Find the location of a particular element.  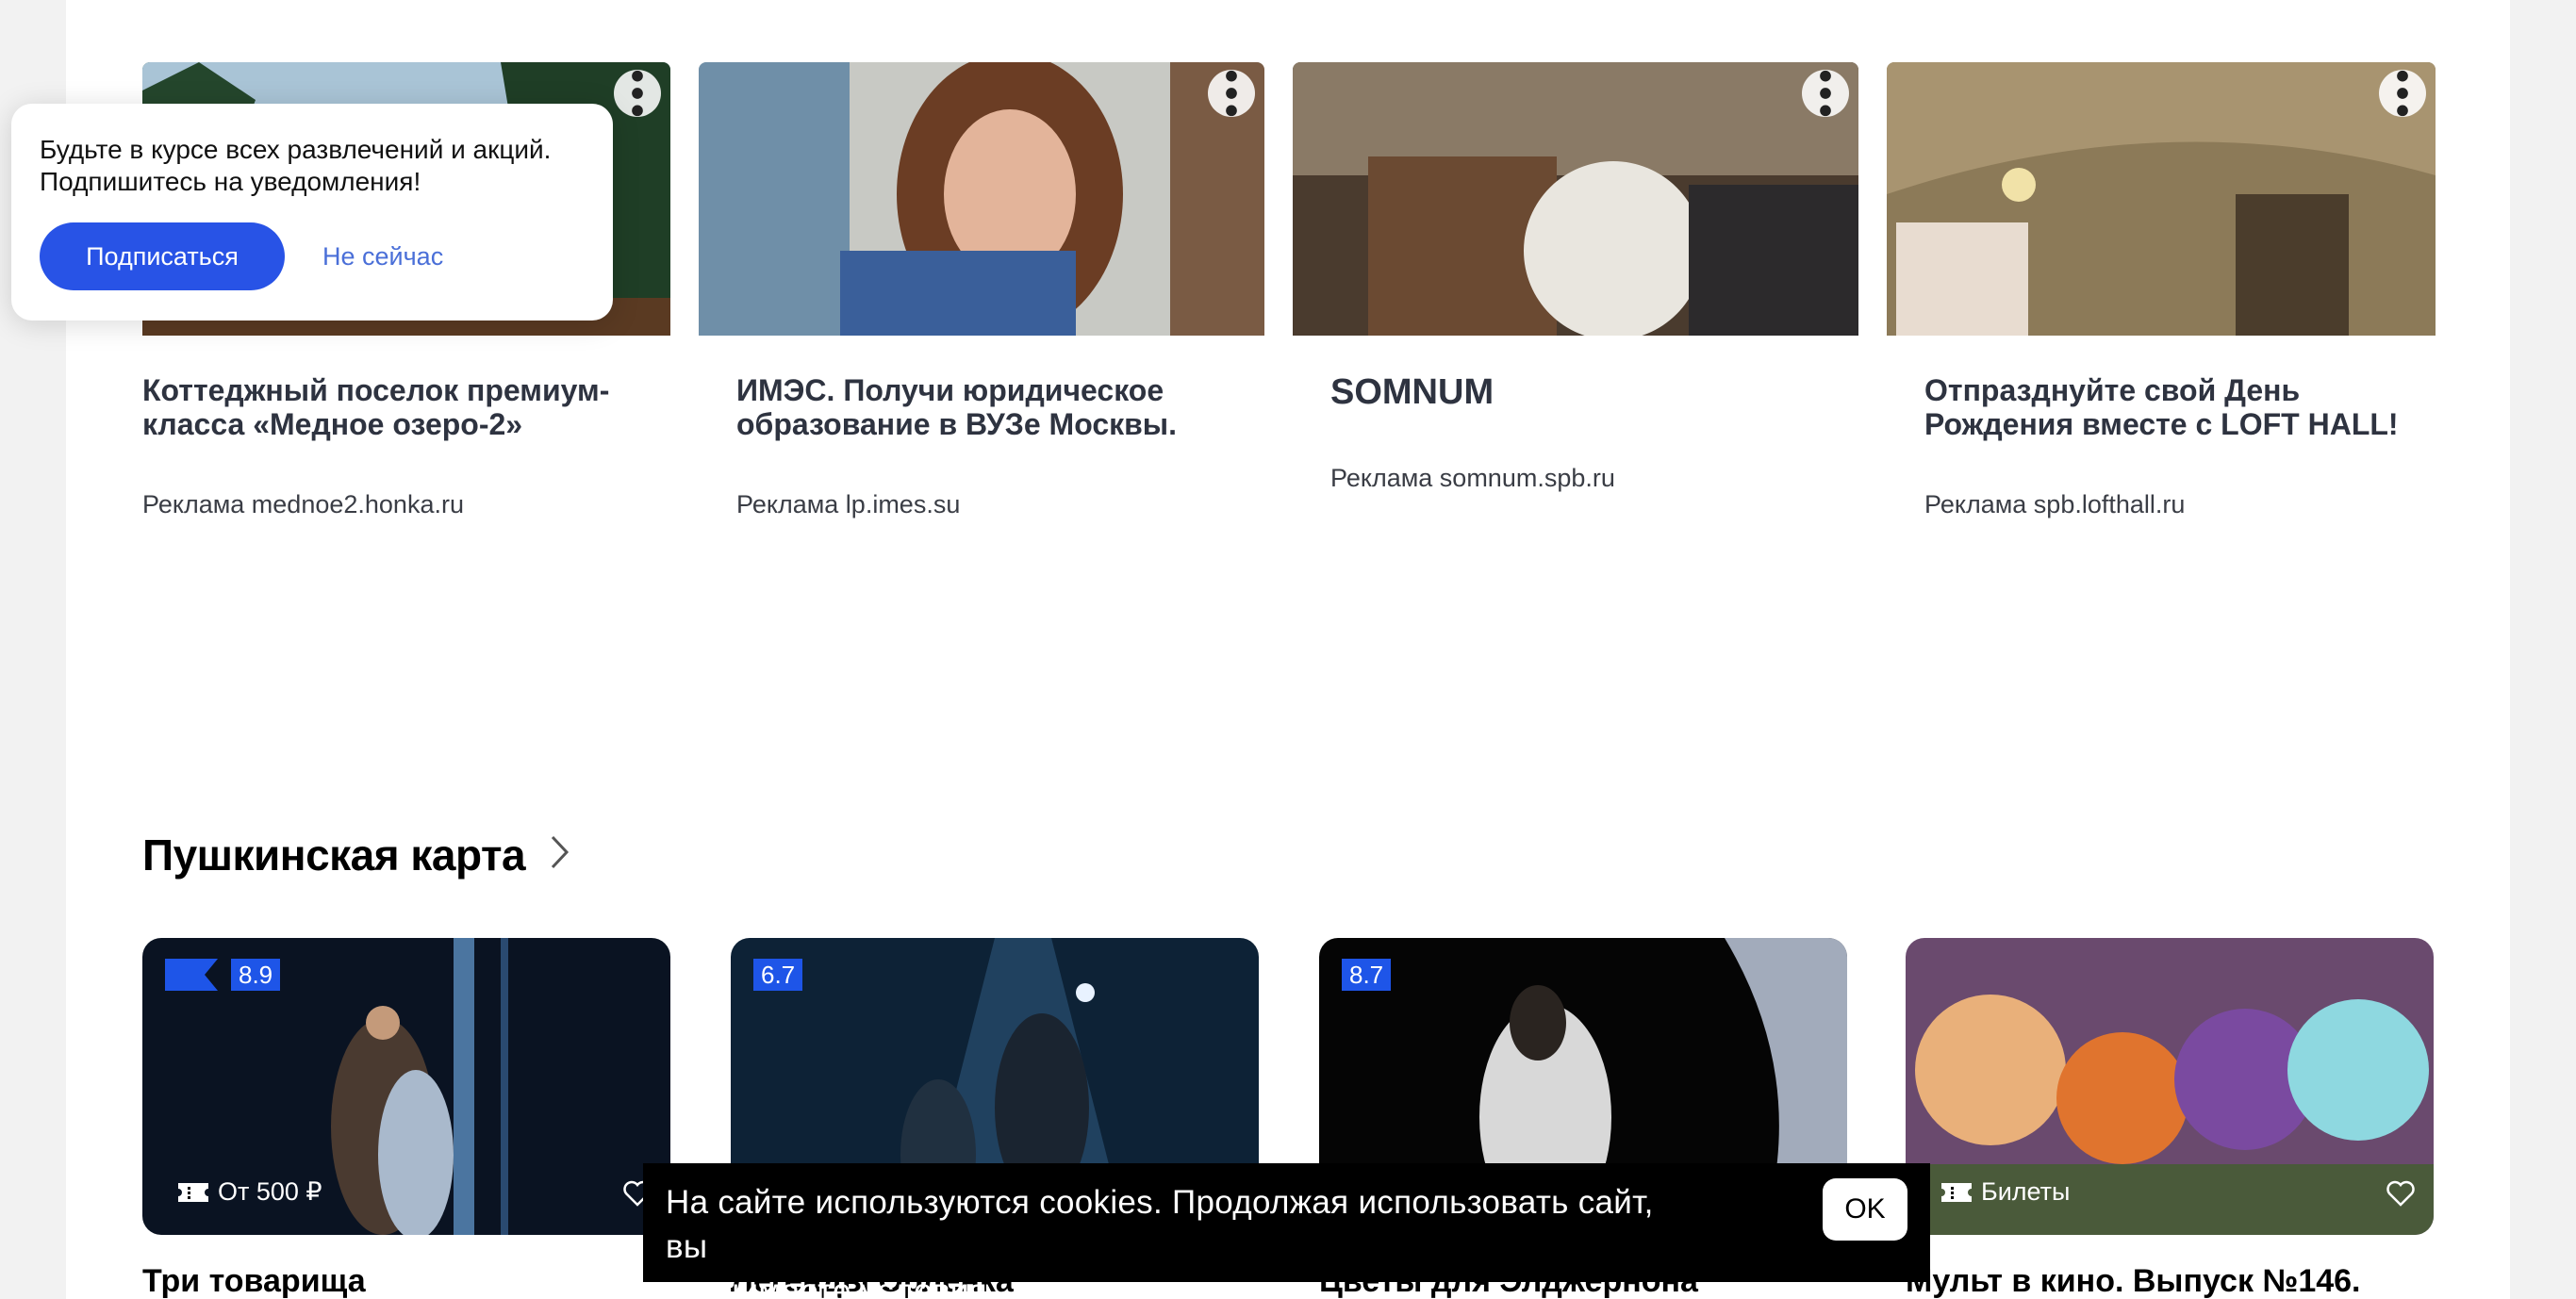

price-label: От 500 ₽ is located at coordinates (250, 1192).